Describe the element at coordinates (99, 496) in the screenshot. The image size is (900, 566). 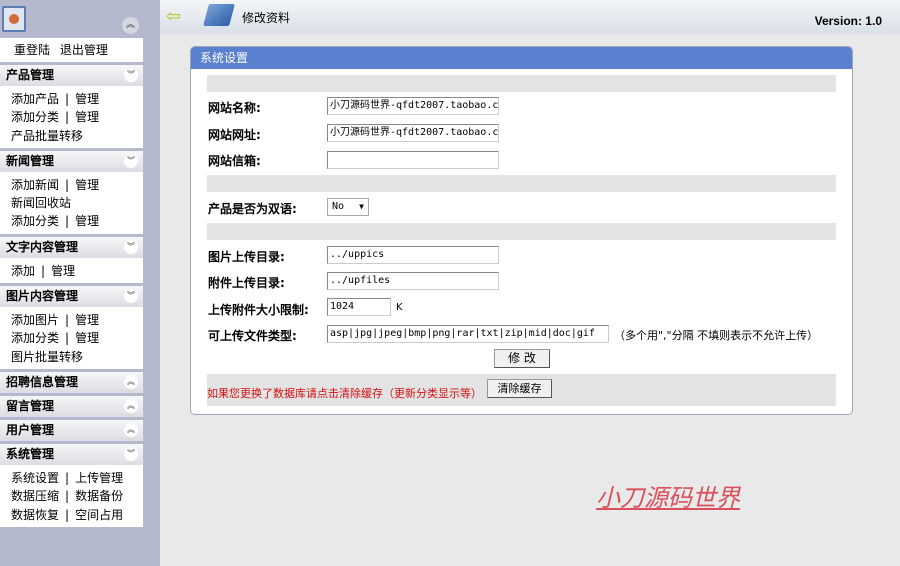
I see `sidebar-link: 数据备份` at that location.